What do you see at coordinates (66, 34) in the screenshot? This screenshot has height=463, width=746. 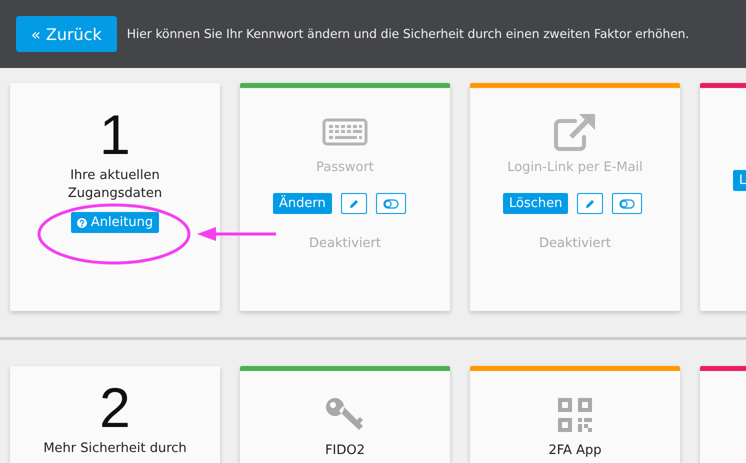 I see `back-button: « Zurück` at bounding box center [66, 34].